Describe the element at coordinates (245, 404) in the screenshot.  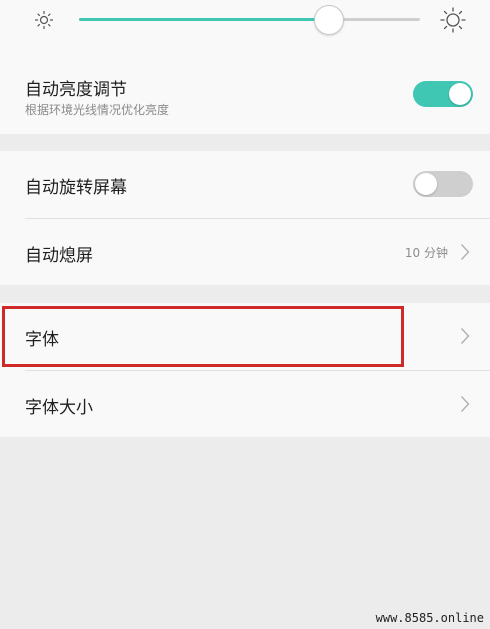
I see `font-size-row: 字体大小` at that location.